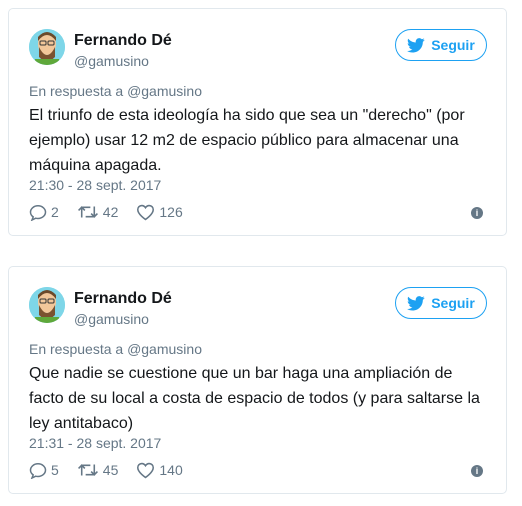 The image size is (522, 506). Describe the element at coordinates (55, 470) in the screenshot. I see `reply-count: 5` at that location.